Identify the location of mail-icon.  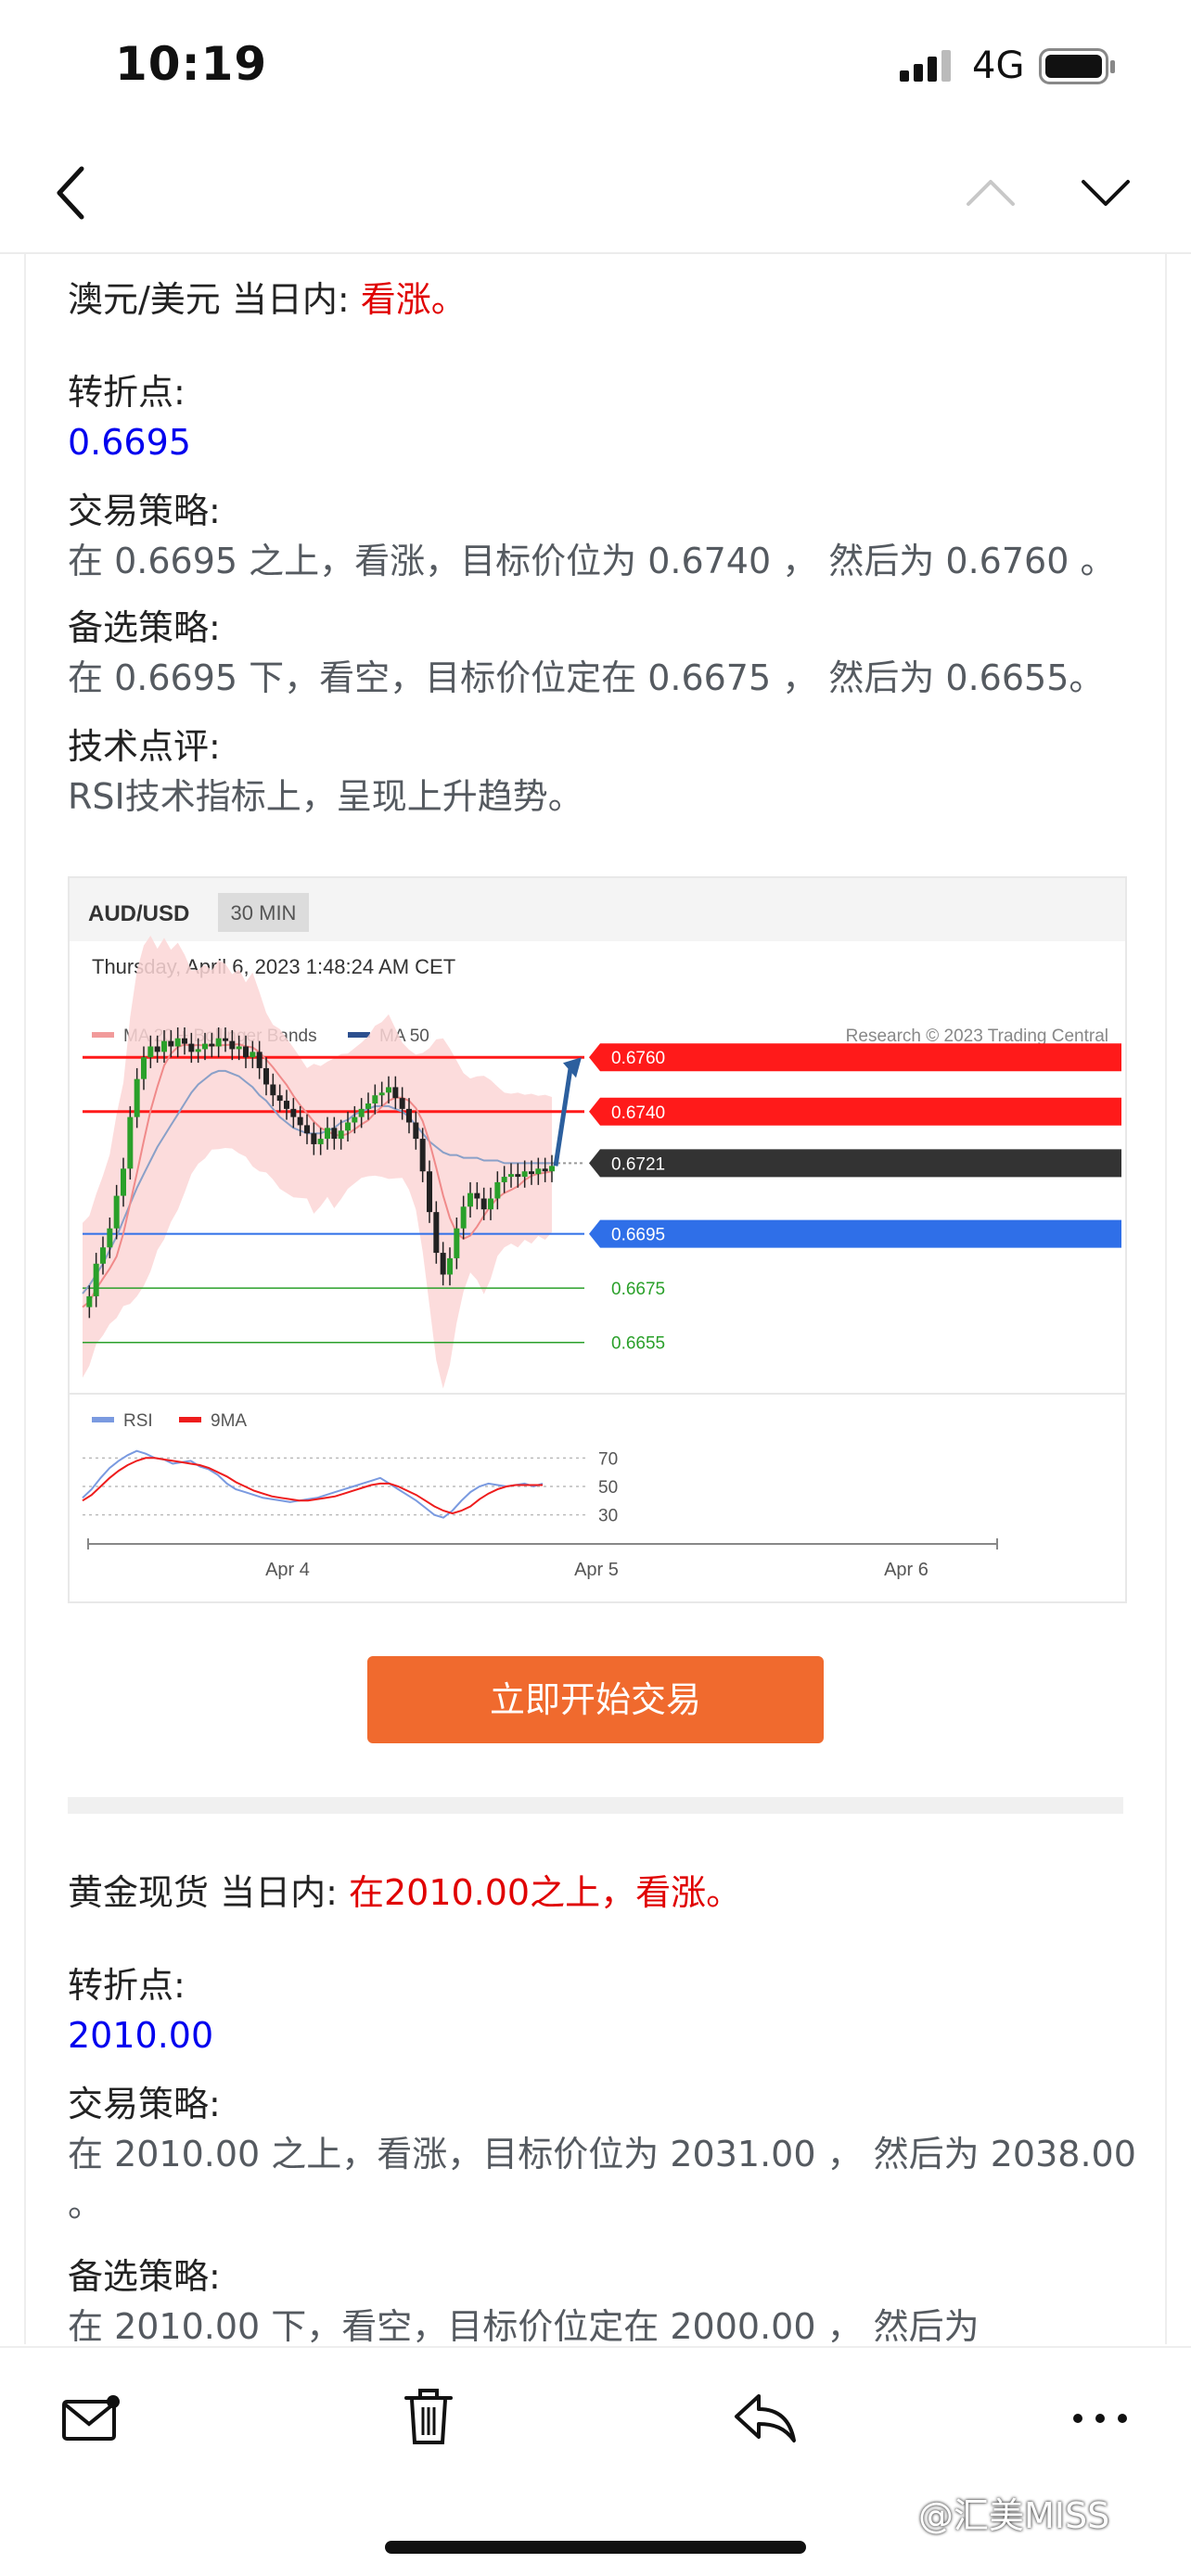
(91, 2419).